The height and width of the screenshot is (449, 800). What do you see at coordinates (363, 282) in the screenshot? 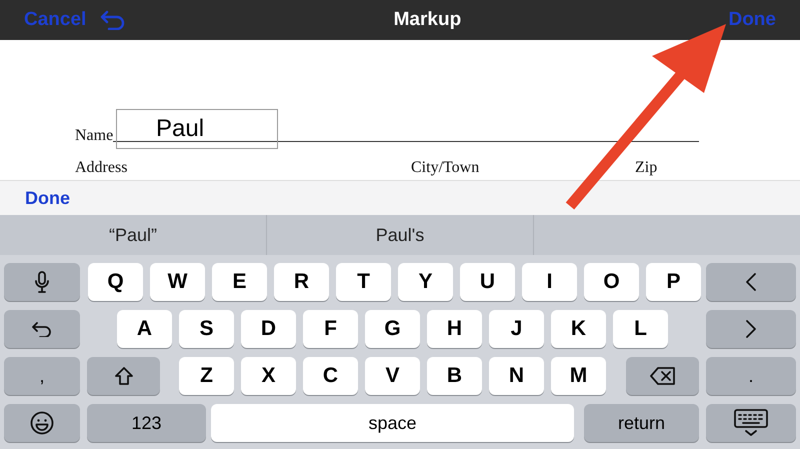
I see `letter-key: T` at bounding box center [363, 282].